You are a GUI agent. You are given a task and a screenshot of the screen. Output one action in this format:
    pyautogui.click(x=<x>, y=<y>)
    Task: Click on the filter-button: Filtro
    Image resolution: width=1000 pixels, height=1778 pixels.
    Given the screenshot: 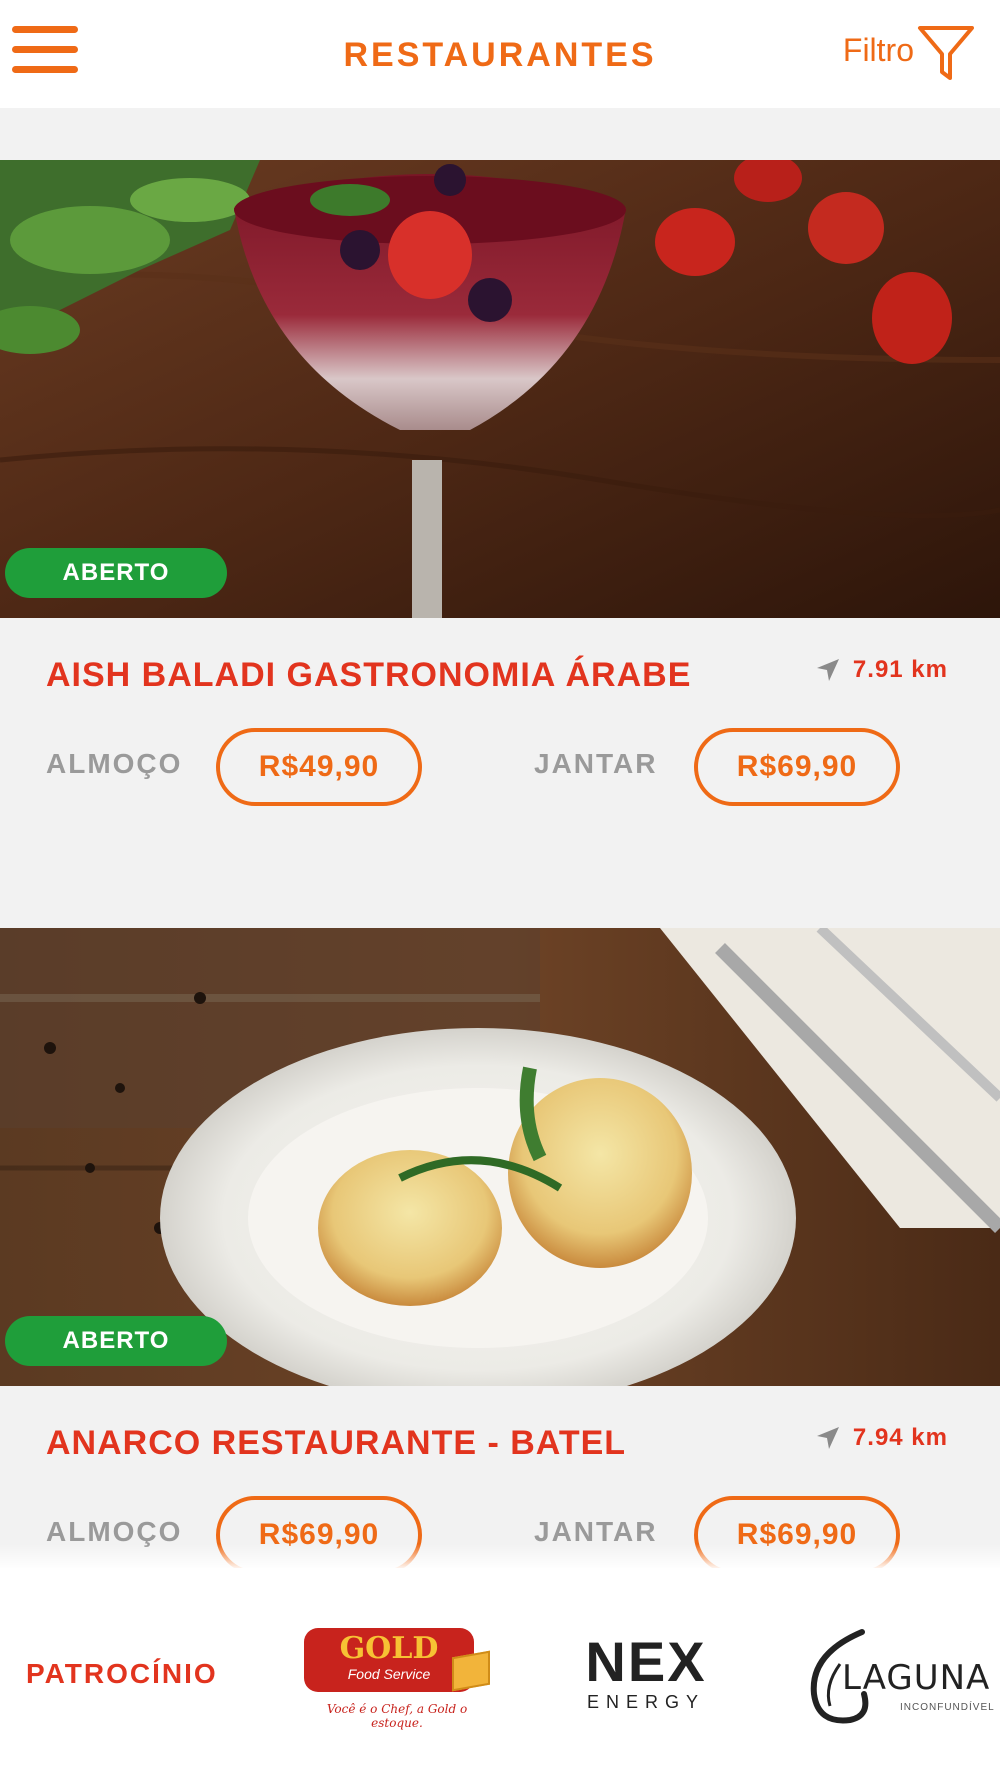 What is the action you would take?
    pyautogui.click(x=909, y=54)
    